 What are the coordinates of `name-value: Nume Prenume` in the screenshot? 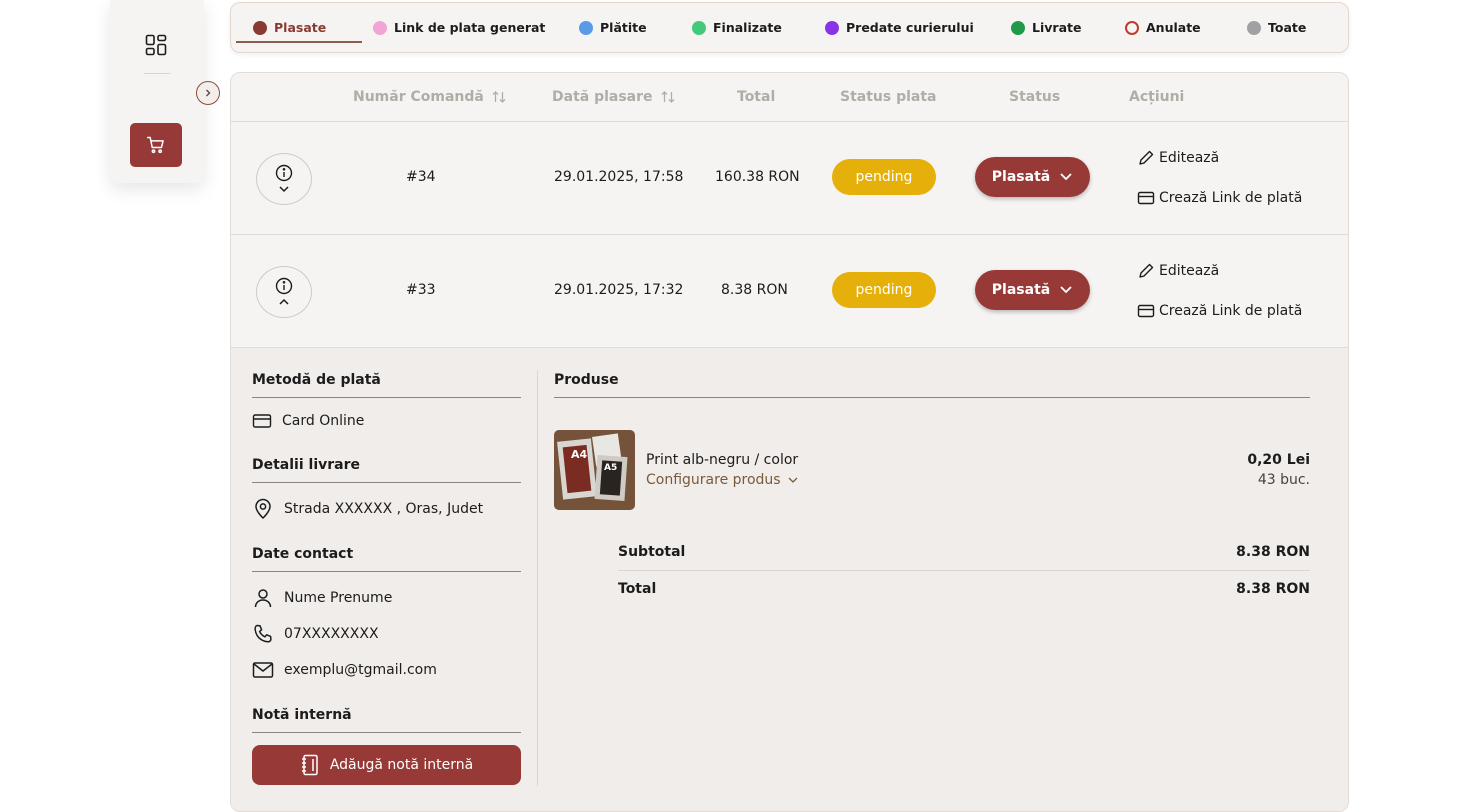 It's located at (338, 598).